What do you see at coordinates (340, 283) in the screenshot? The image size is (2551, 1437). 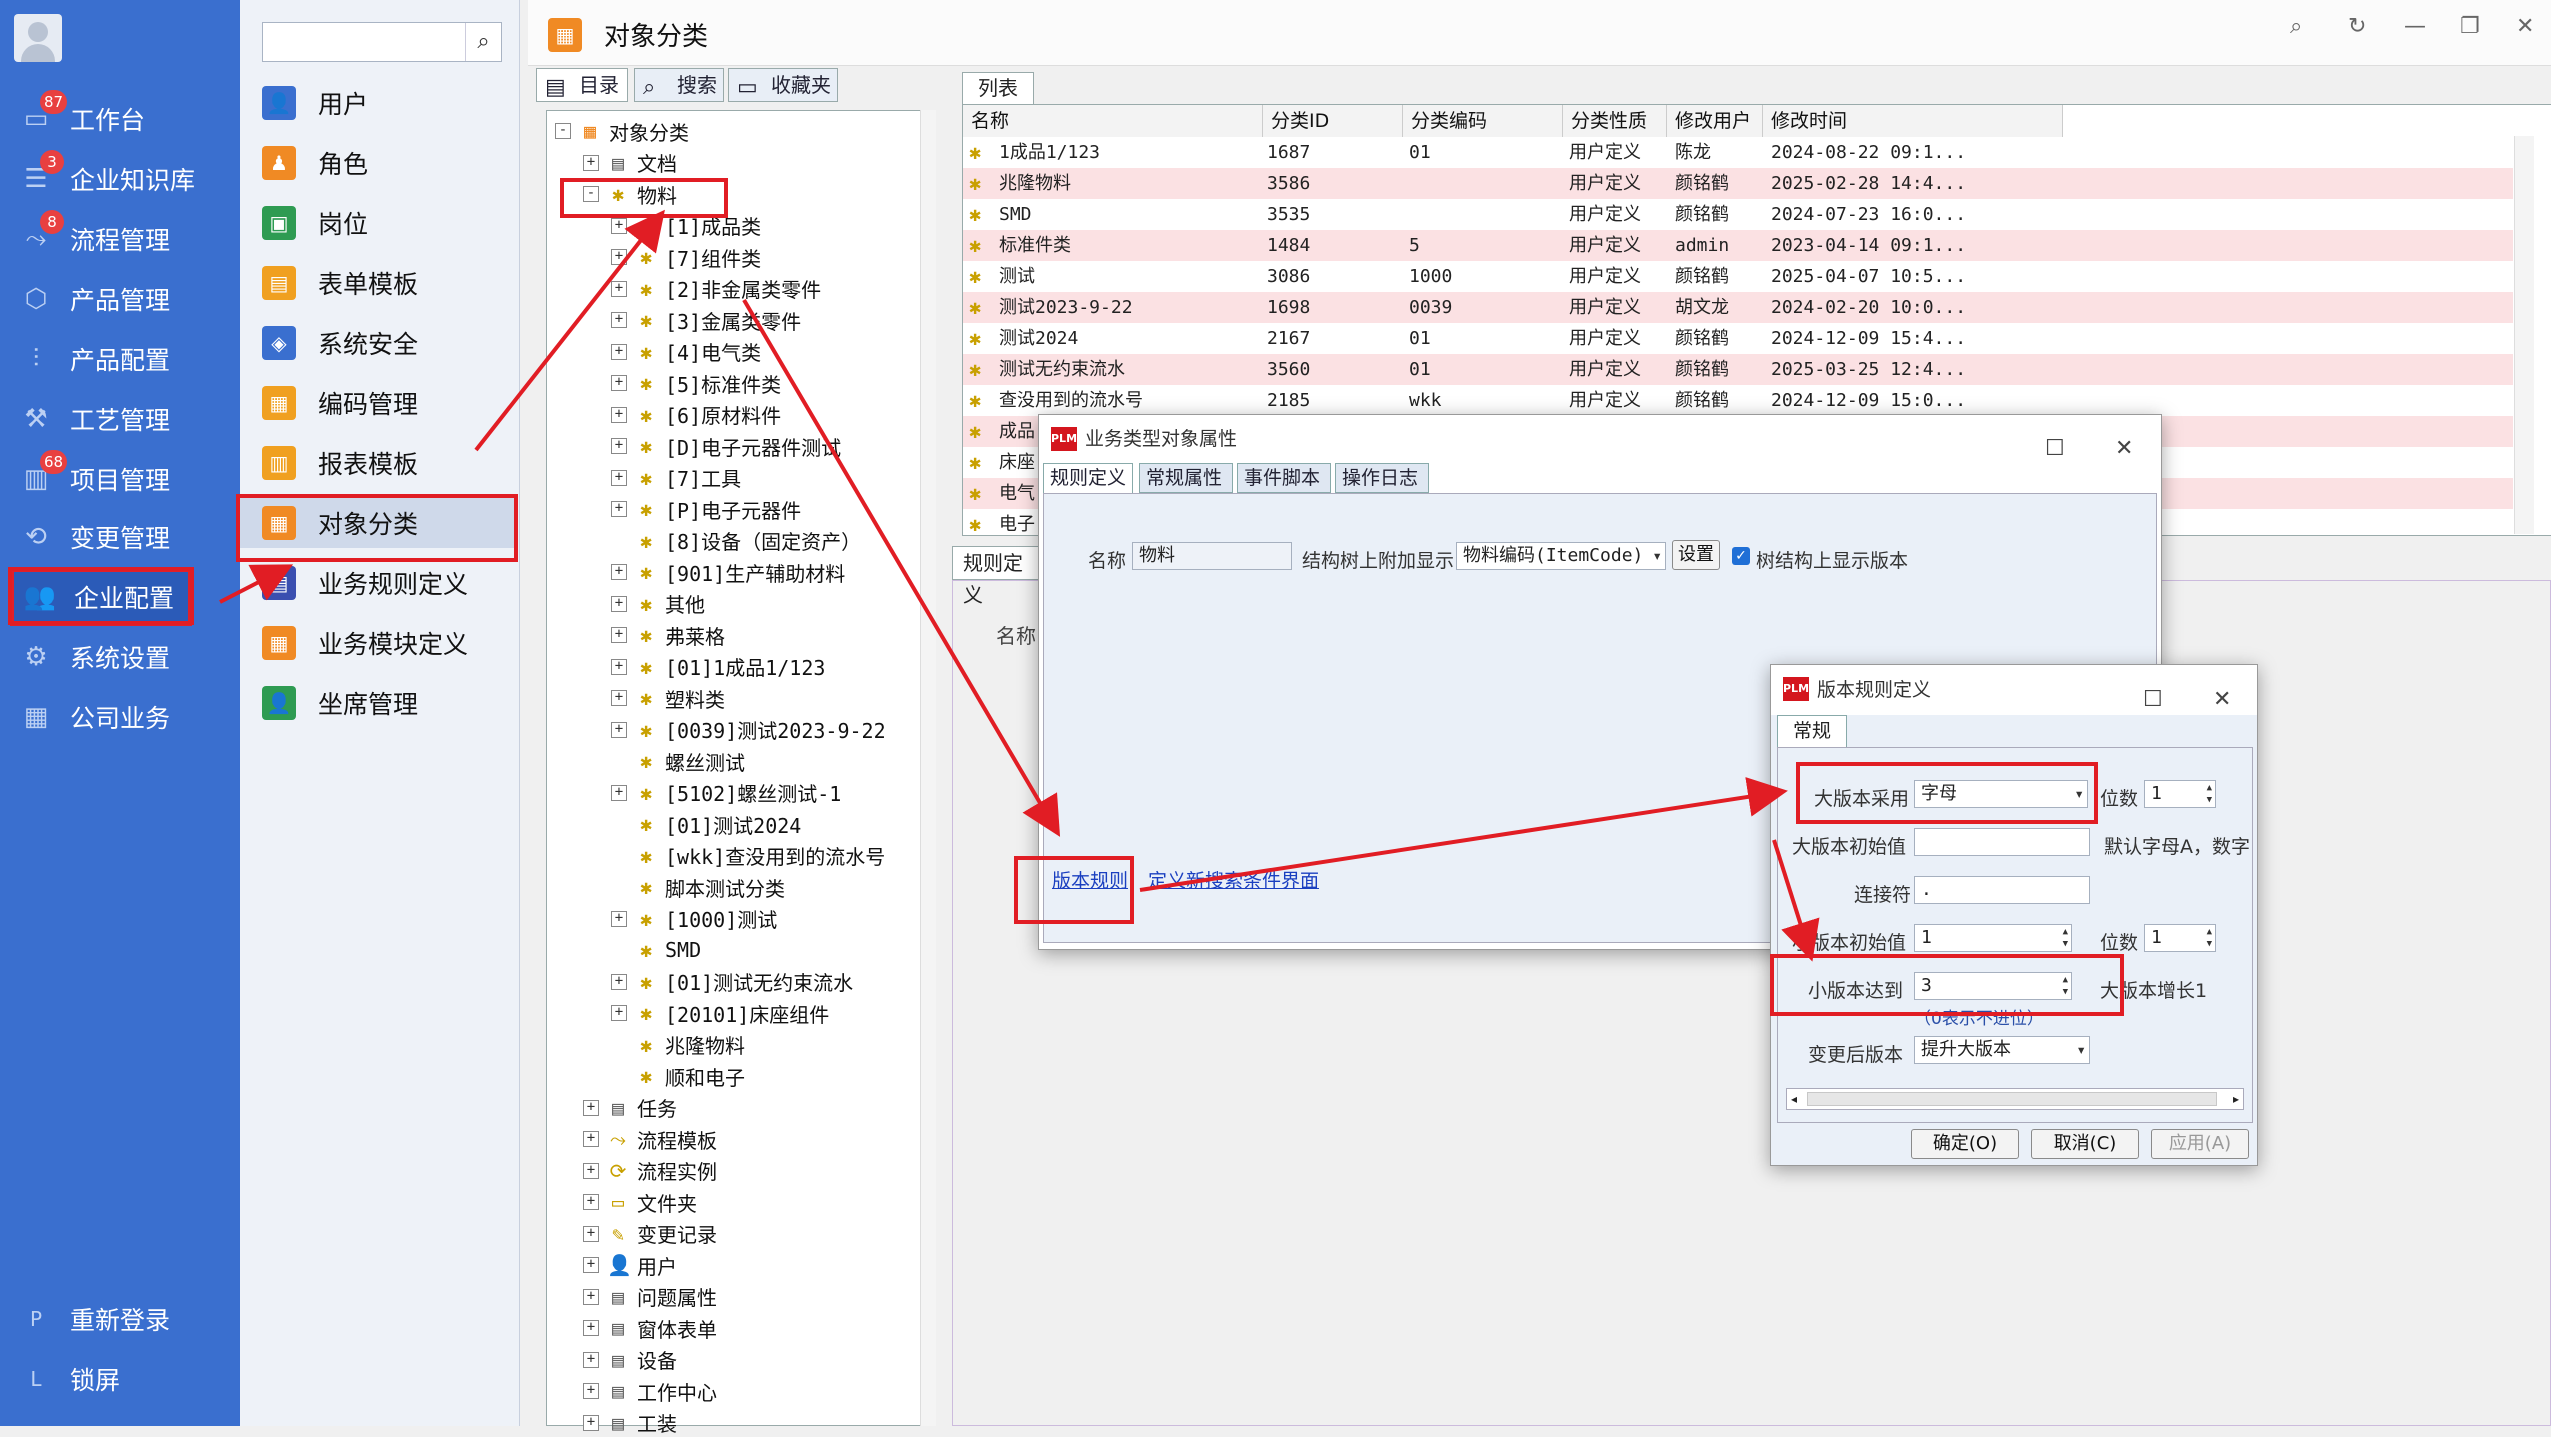 I see `sub-item-3: ▤ 表单模板` at bounding box center [340, 283].